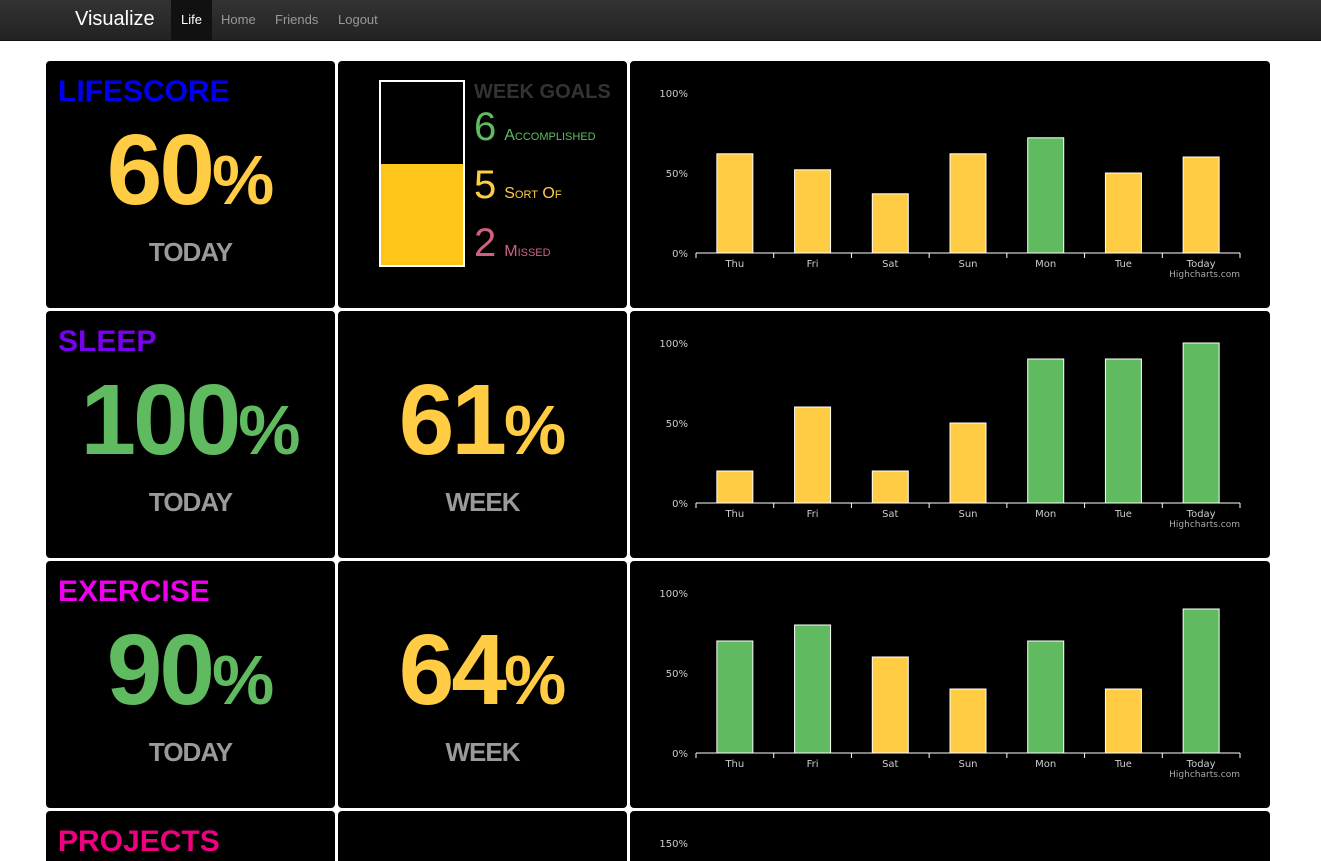 Image resolution: width=1321 pixels, height=861 pixels. I want to click on week-goals-progress-bar, so click(422, 173).